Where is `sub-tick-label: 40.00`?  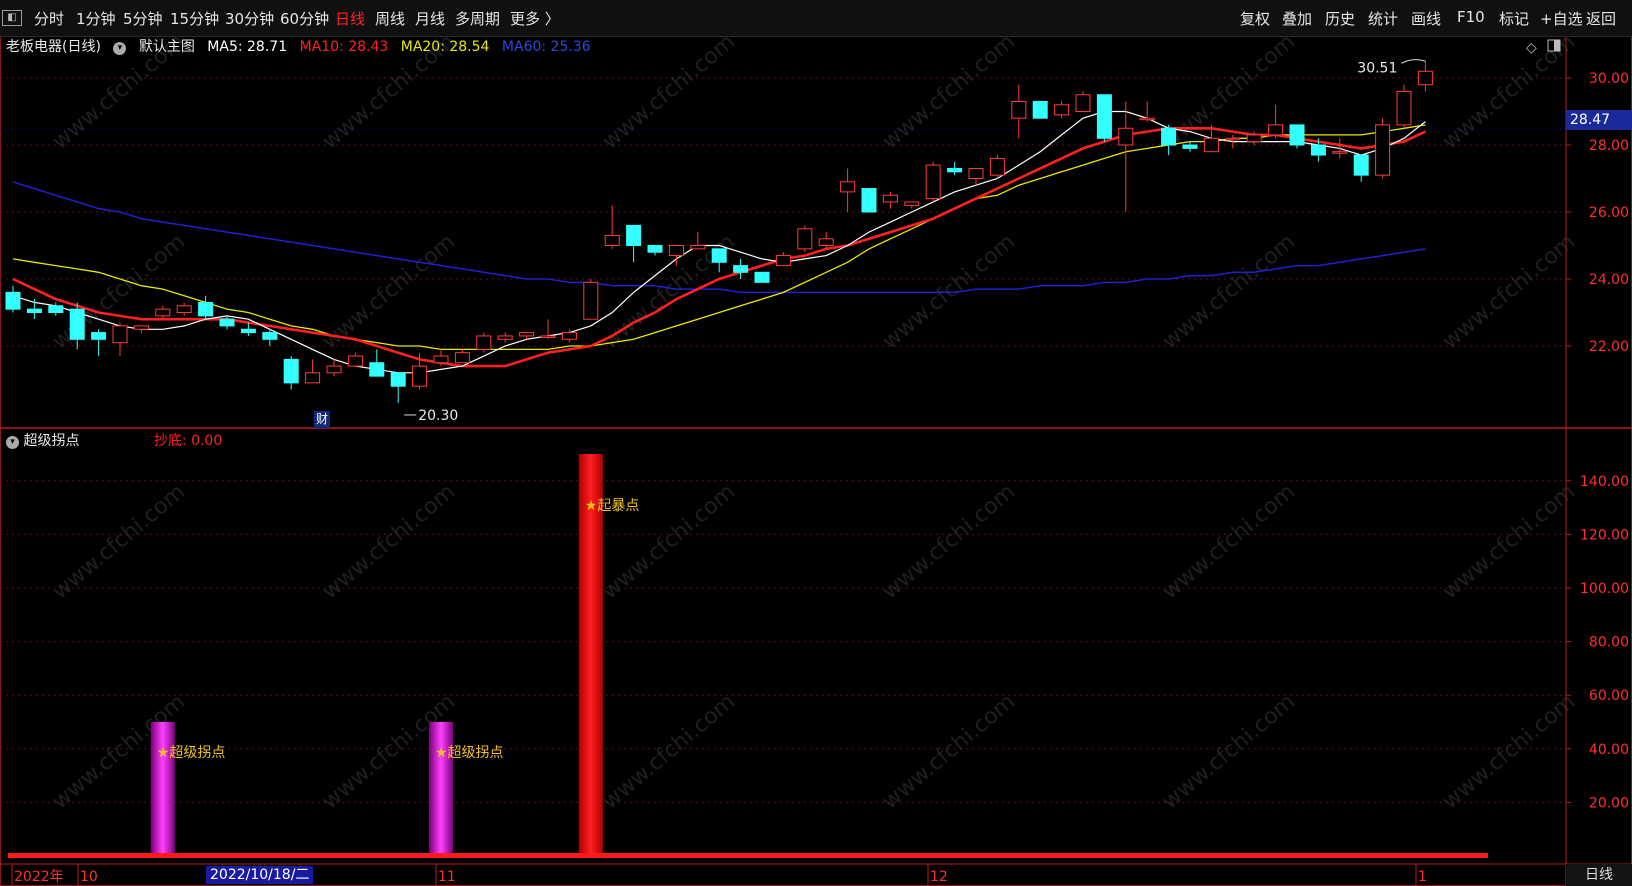
sub-tick-label: 40.00 is located at coordinates (1609, 750).